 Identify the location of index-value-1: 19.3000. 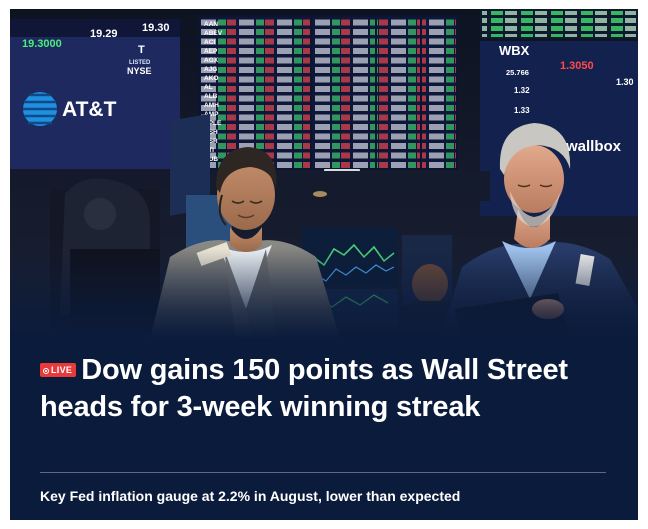
(42, 44).